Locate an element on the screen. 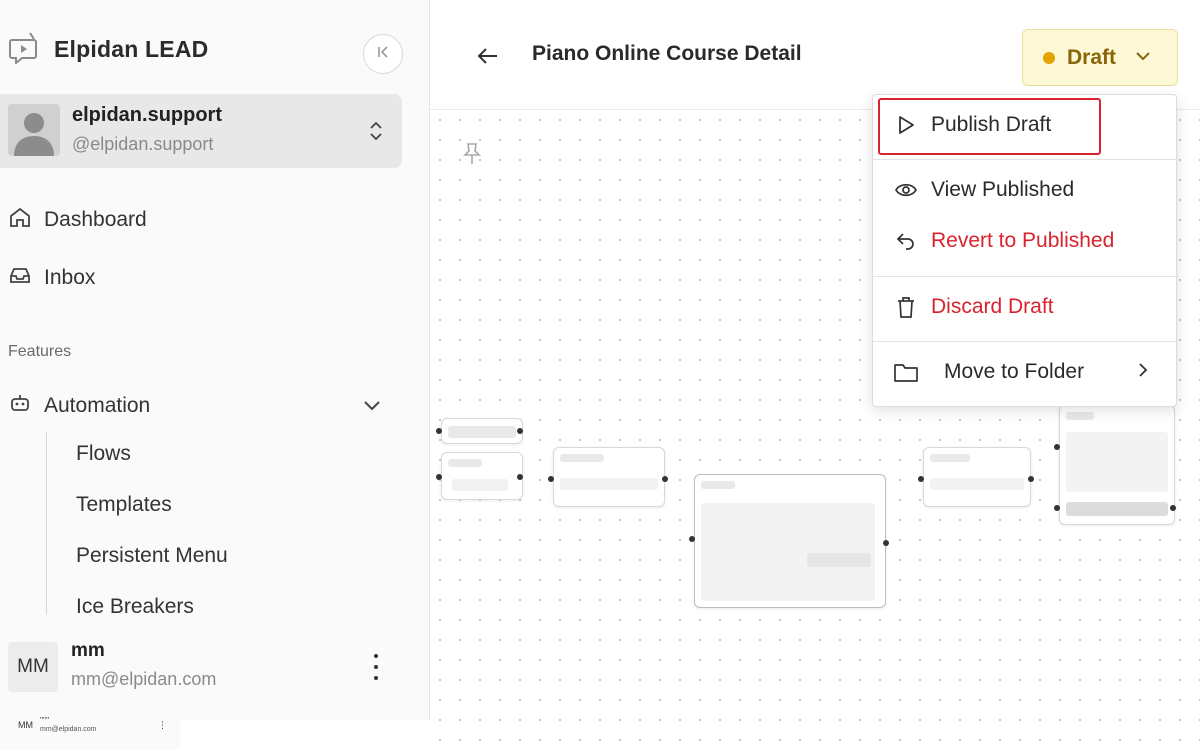 Image resolution: width=1200 pixels, height=750 pixels. status-dropdown-button: Draft is located at coordinates (1100, 57).